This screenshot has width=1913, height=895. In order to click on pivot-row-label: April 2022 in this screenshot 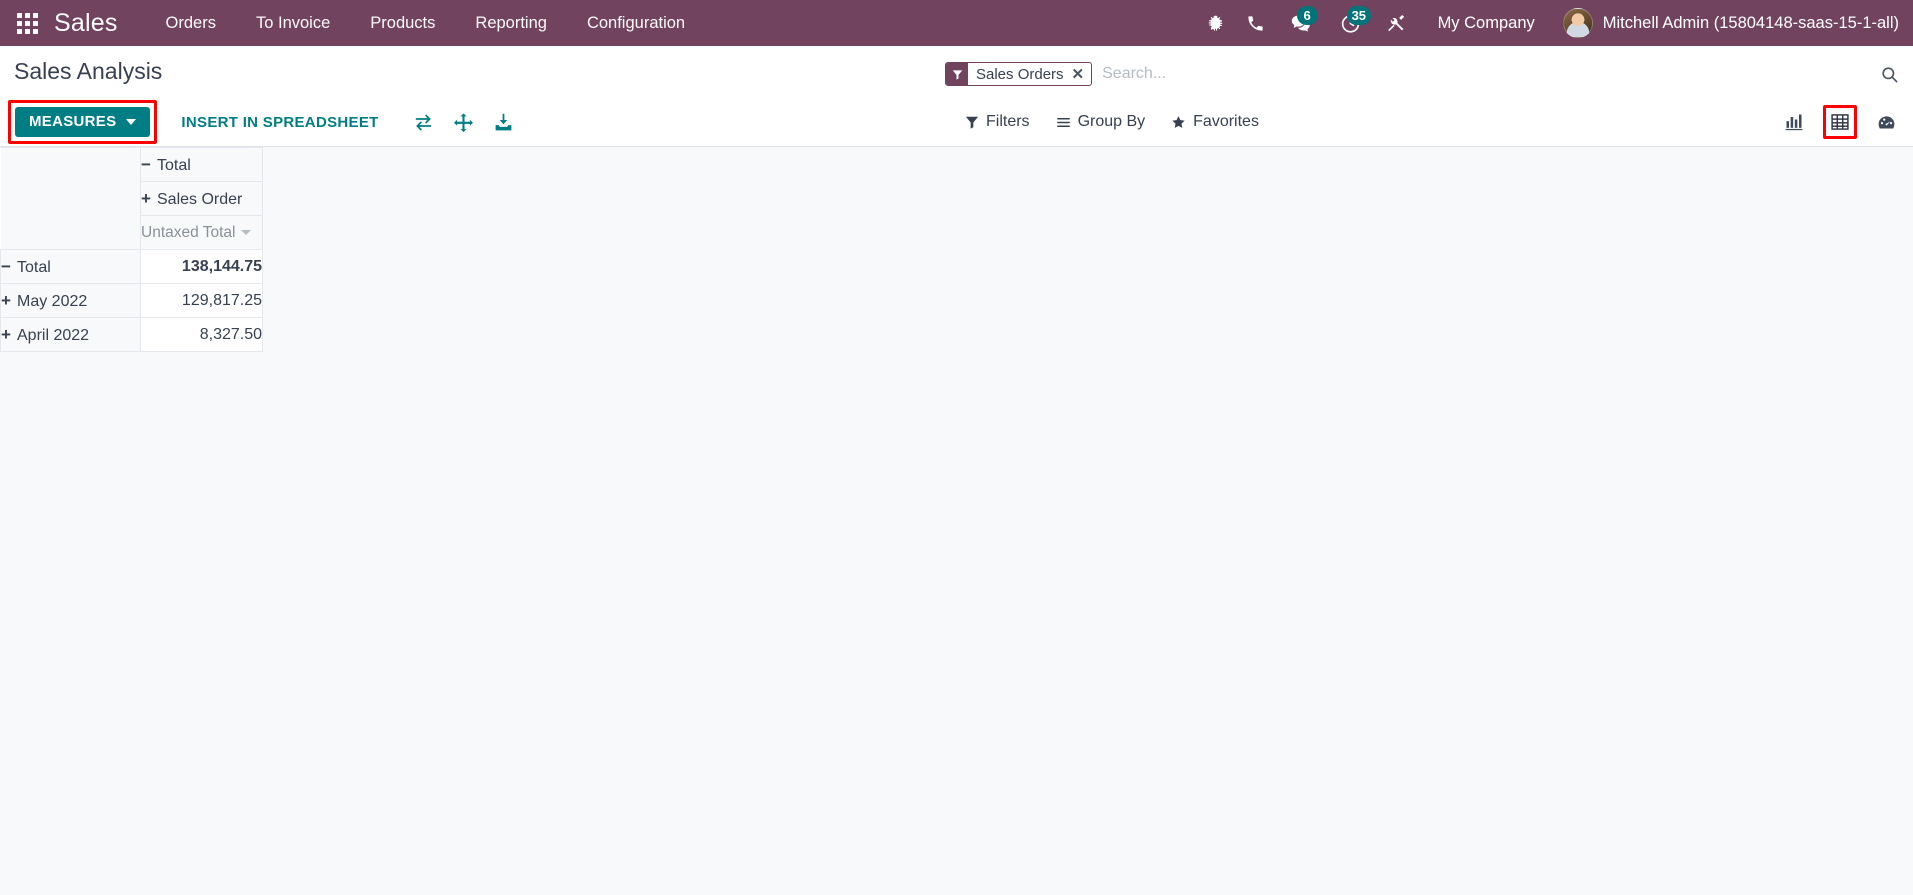, I will do `click(53, 335)`.